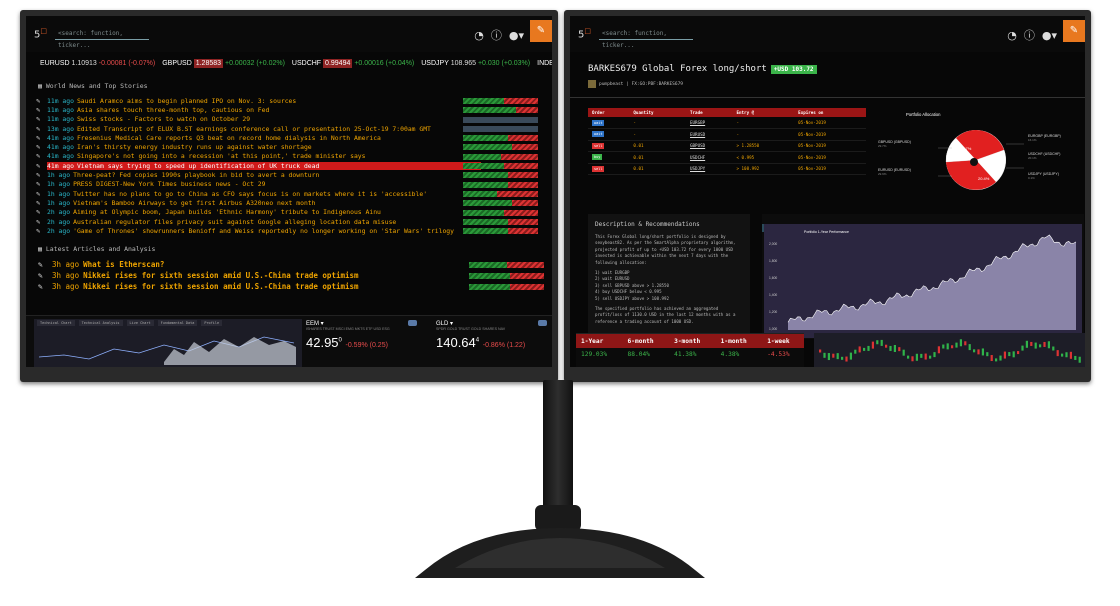 The width and height of the screenshot is (1120, 606). Describe the element at coordinates (966, 148) in the screenshot. I see `pie-label: 29.7%` at that location.